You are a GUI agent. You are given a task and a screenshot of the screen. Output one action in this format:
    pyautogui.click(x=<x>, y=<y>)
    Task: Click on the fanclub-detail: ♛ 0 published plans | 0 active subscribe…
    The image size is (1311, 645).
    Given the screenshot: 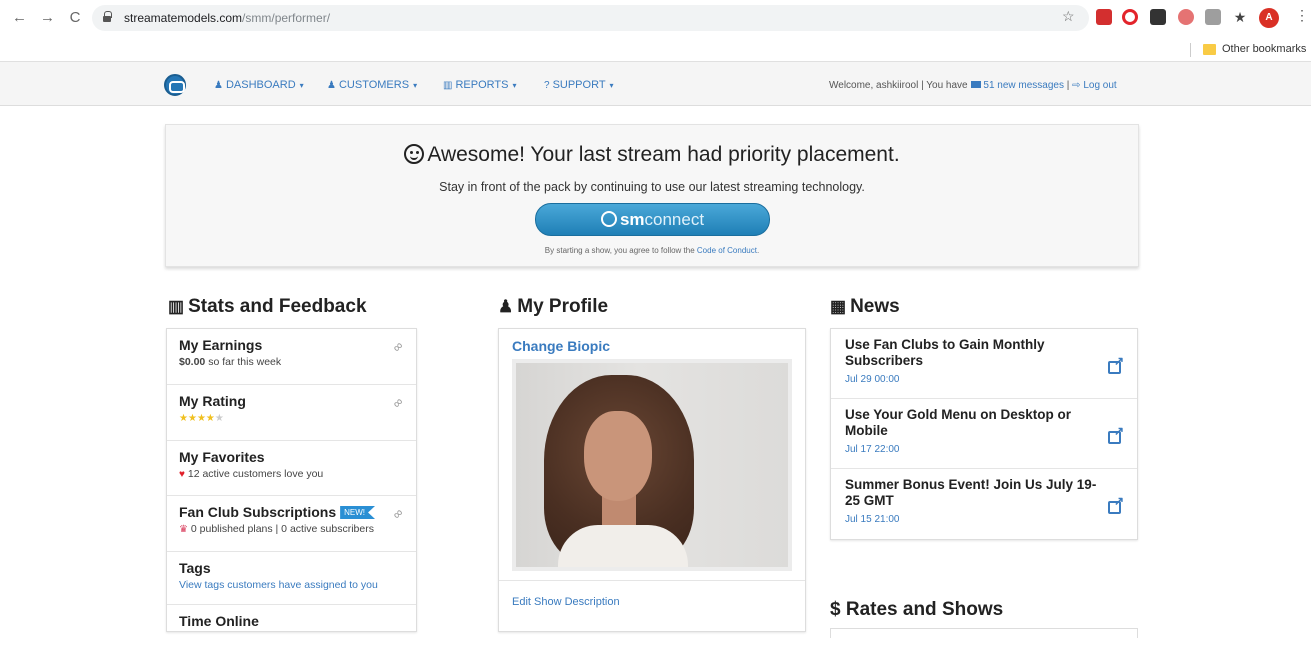 What is the action you would take?
    pyautogui.click(x=276, y=529)
    